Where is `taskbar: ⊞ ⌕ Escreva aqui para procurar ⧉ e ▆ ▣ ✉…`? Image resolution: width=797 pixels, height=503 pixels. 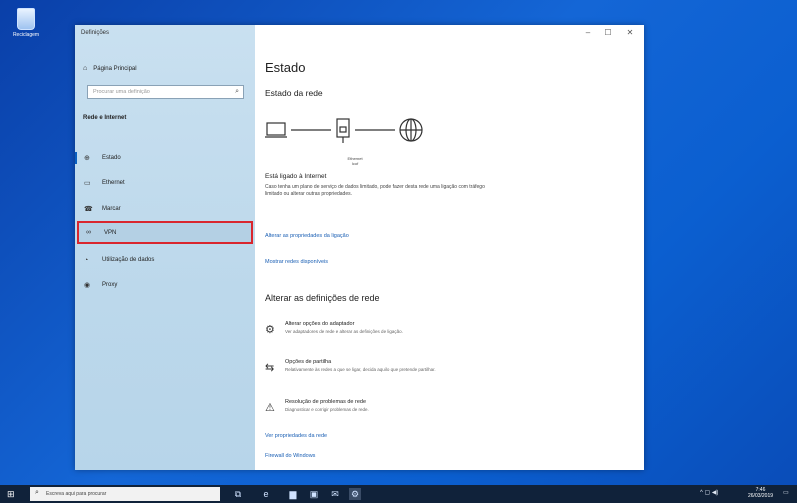
taskbar: ⊞ ⌕ Escreva aqui para procurar ⧉ e ▆ ▣ ✉… is located at coordinates (398, 494).